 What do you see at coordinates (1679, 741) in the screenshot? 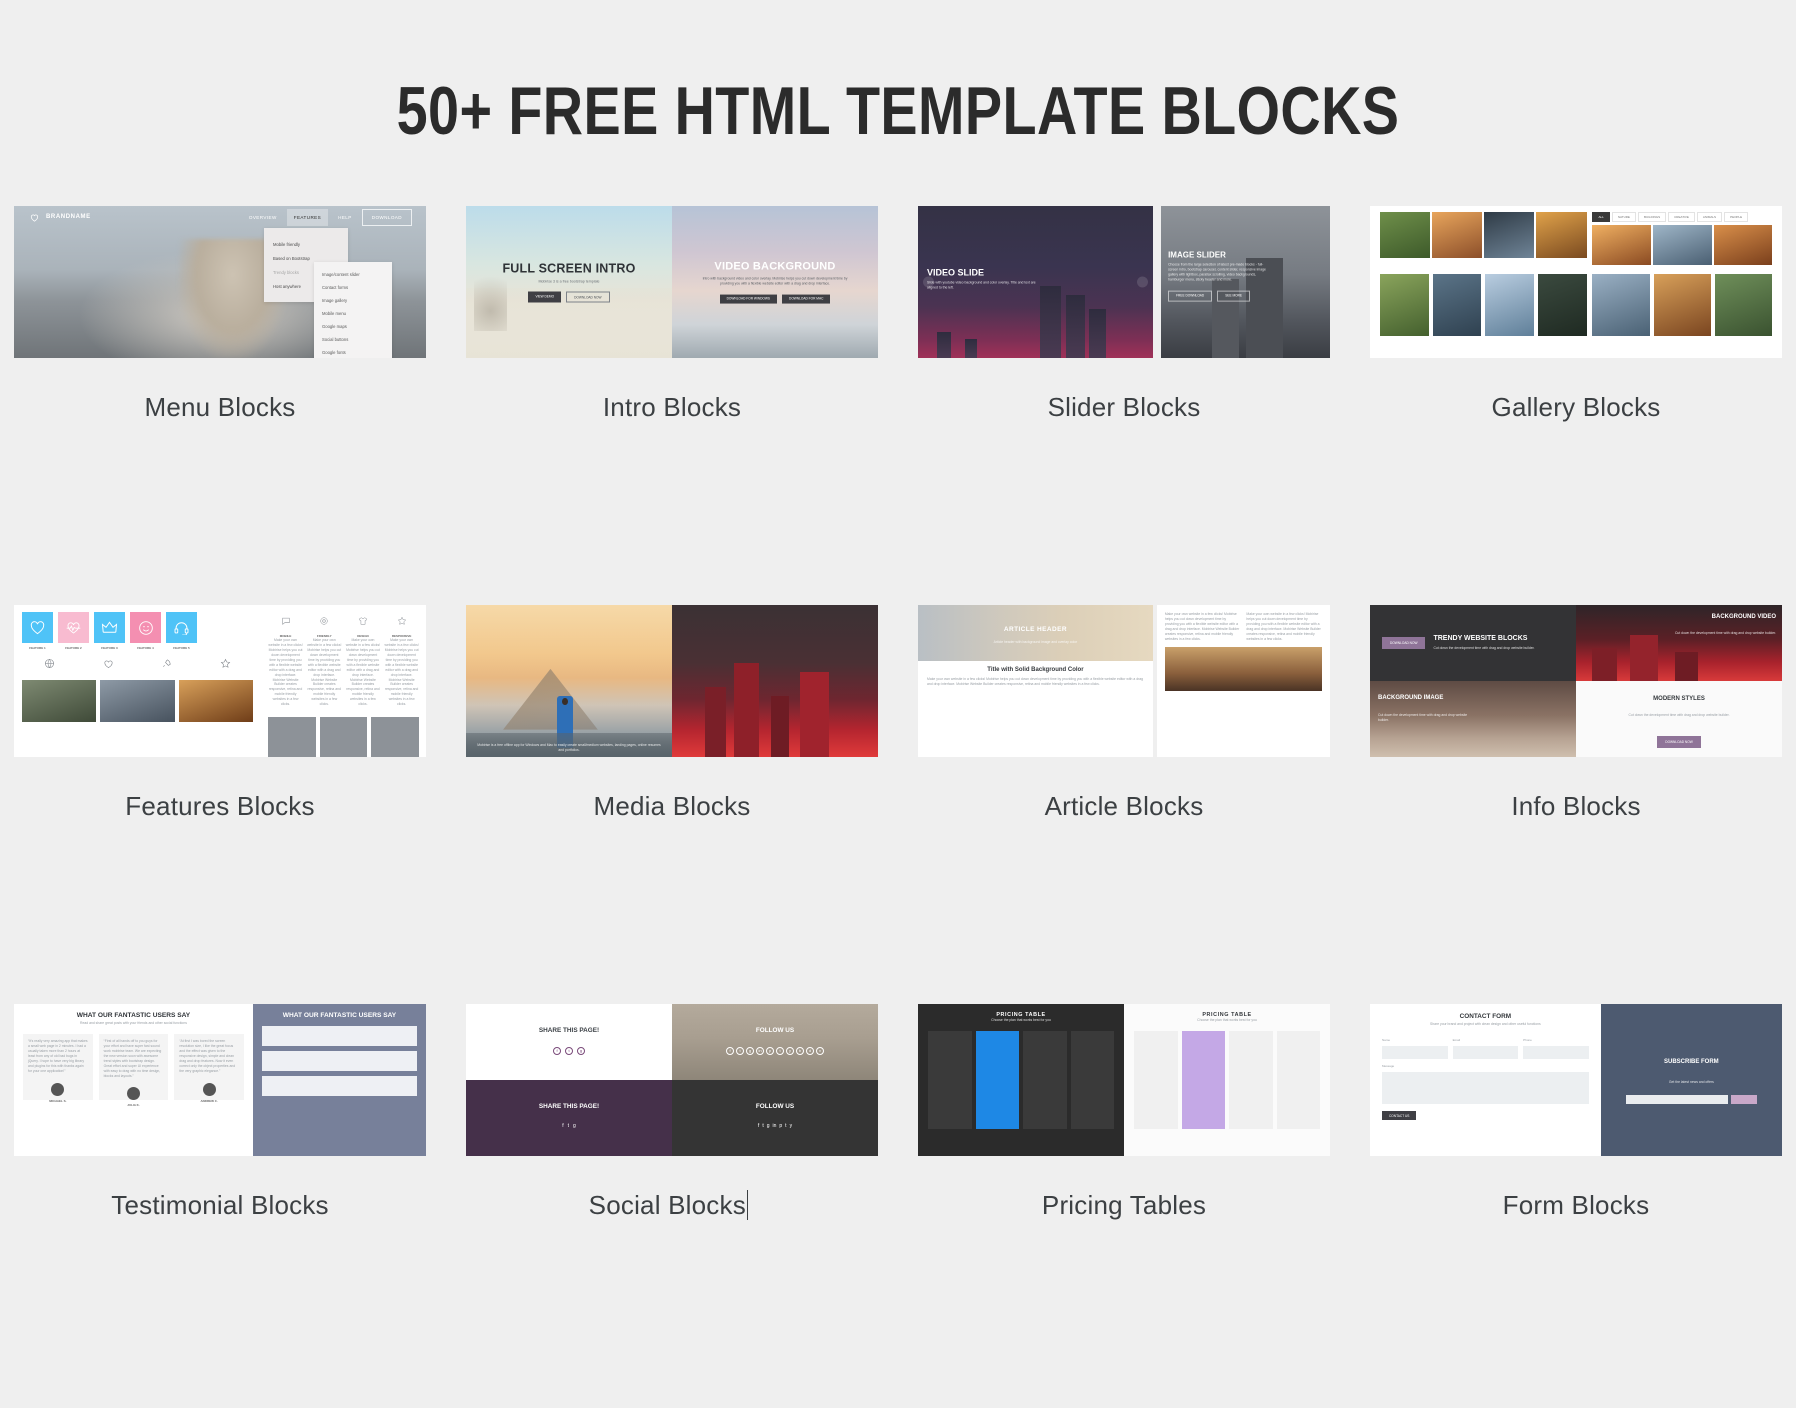
I see `info-download-button: DOWNLOAD NOW` at bounding box center [1679, 741].